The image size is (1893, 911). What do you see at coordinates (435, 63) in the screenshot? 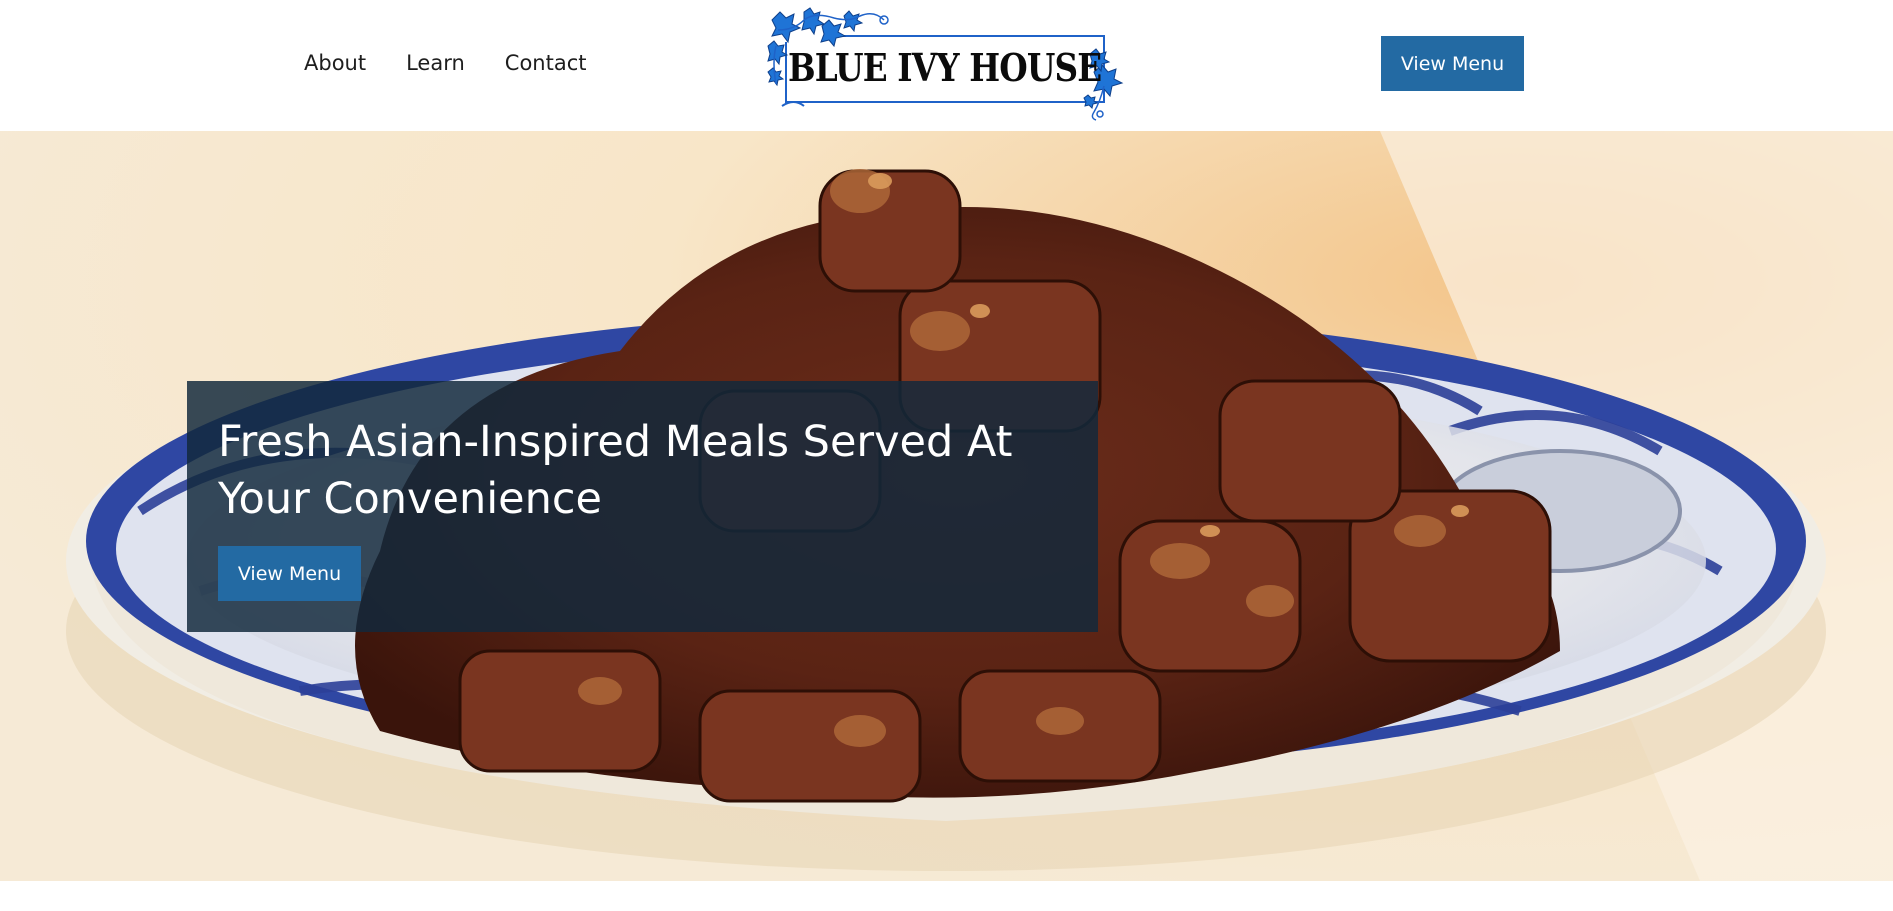
I see `nav-link-learn: Learn` at bounding box center [435, 63].